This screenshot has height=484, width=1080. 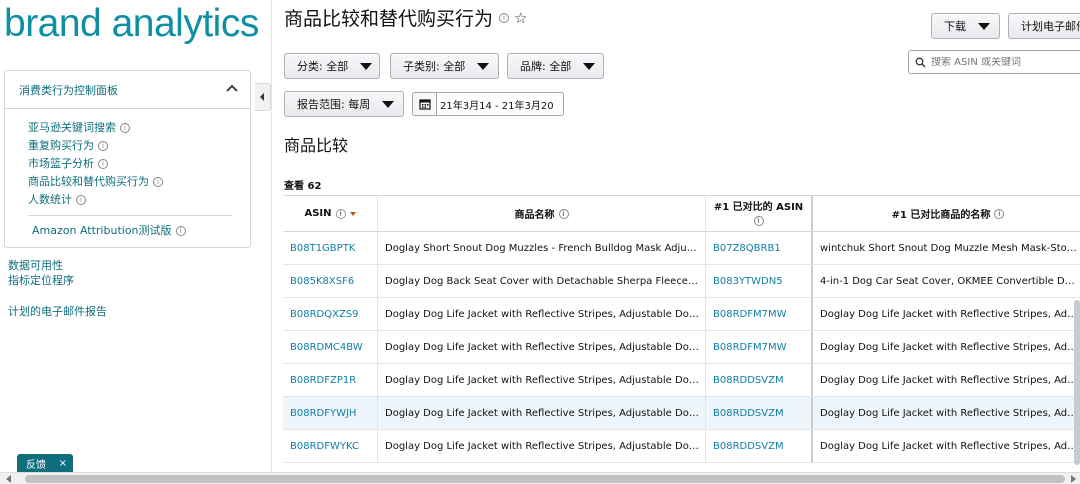 I want to click on calendar-icon, so click(x=425, y=104).